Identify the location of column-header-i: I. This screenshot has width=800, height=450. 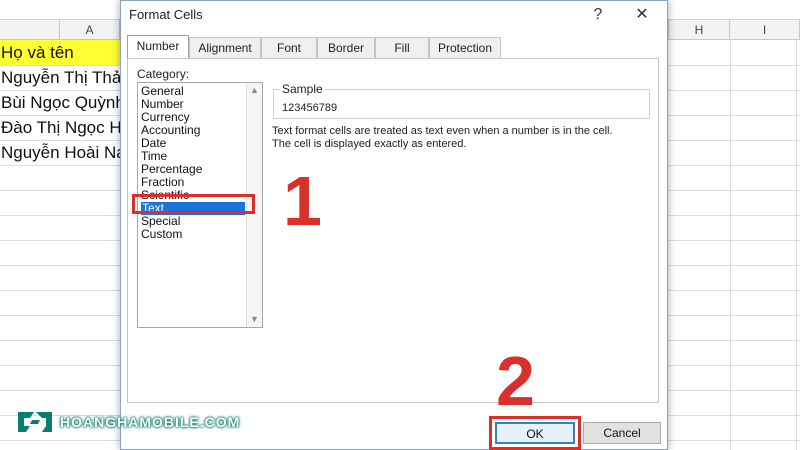
(765, 30).